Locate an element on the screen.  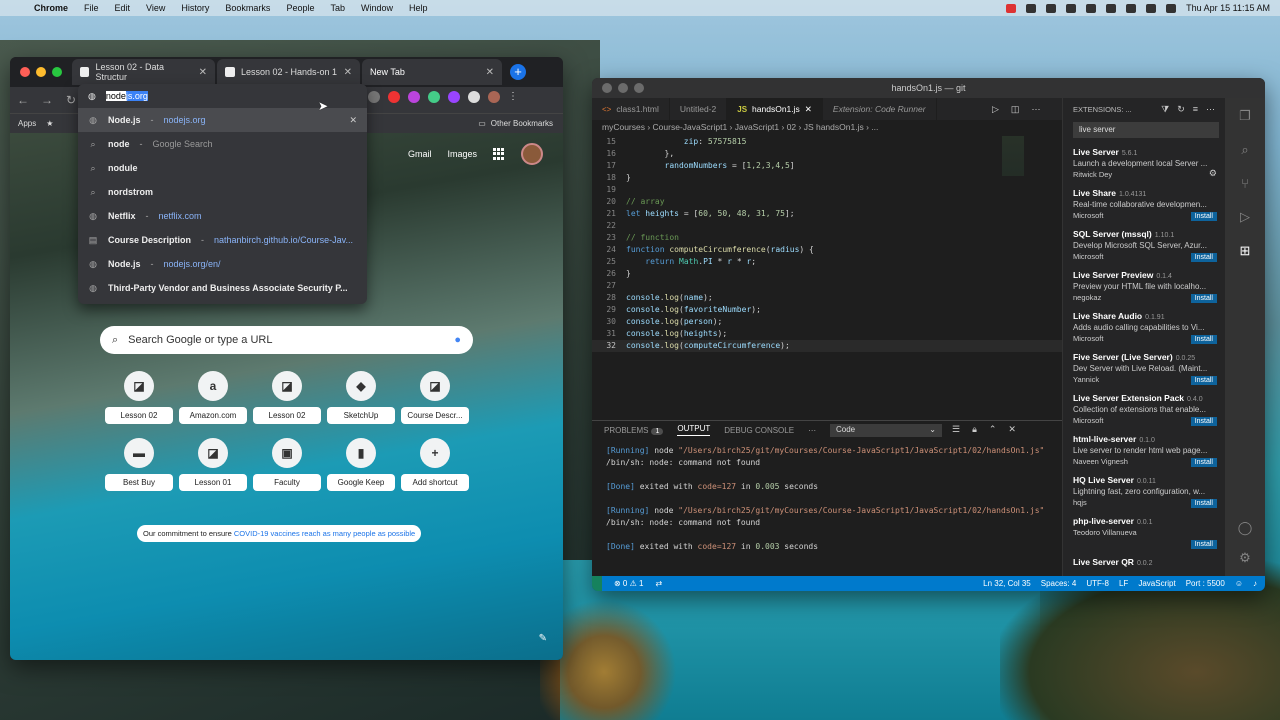
run-icon: ▷ is located at coordinates (995, 109).